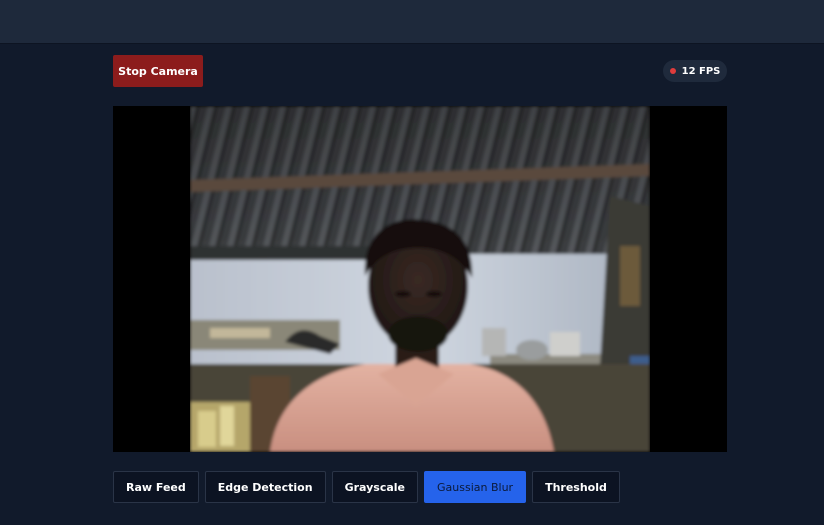 This screenshot has width=824, height=525. I want to click on filter-button-raw-feed: Raw Feed, so click(156, 487).